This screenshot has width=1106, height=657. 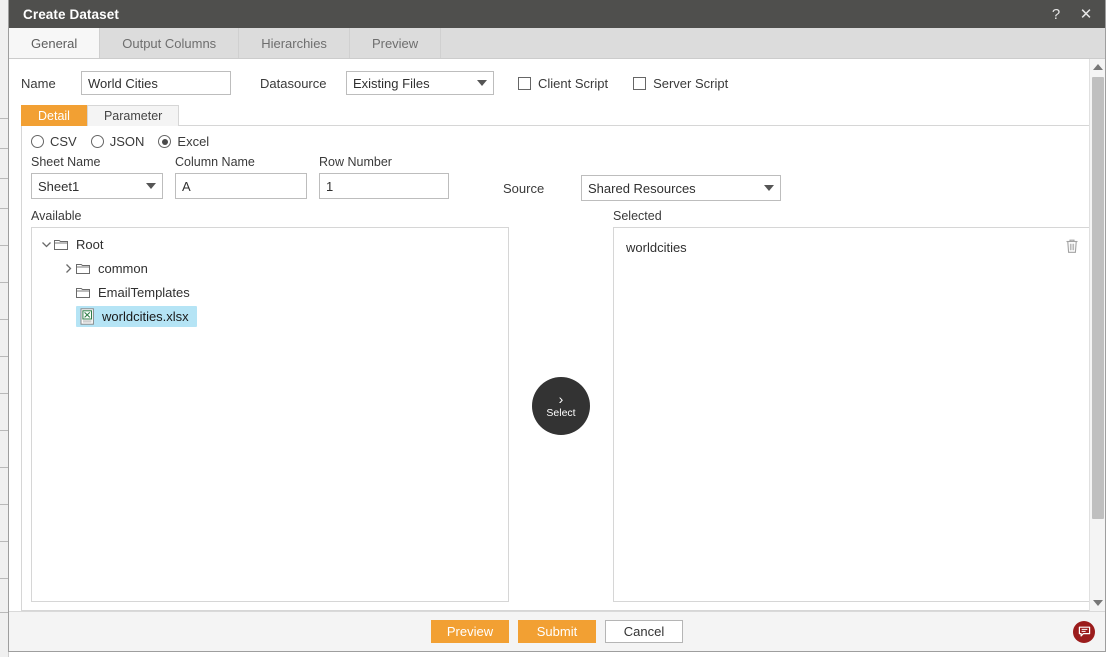 I want to click on preview-button-label: Preview, so click(x=470, y=631).